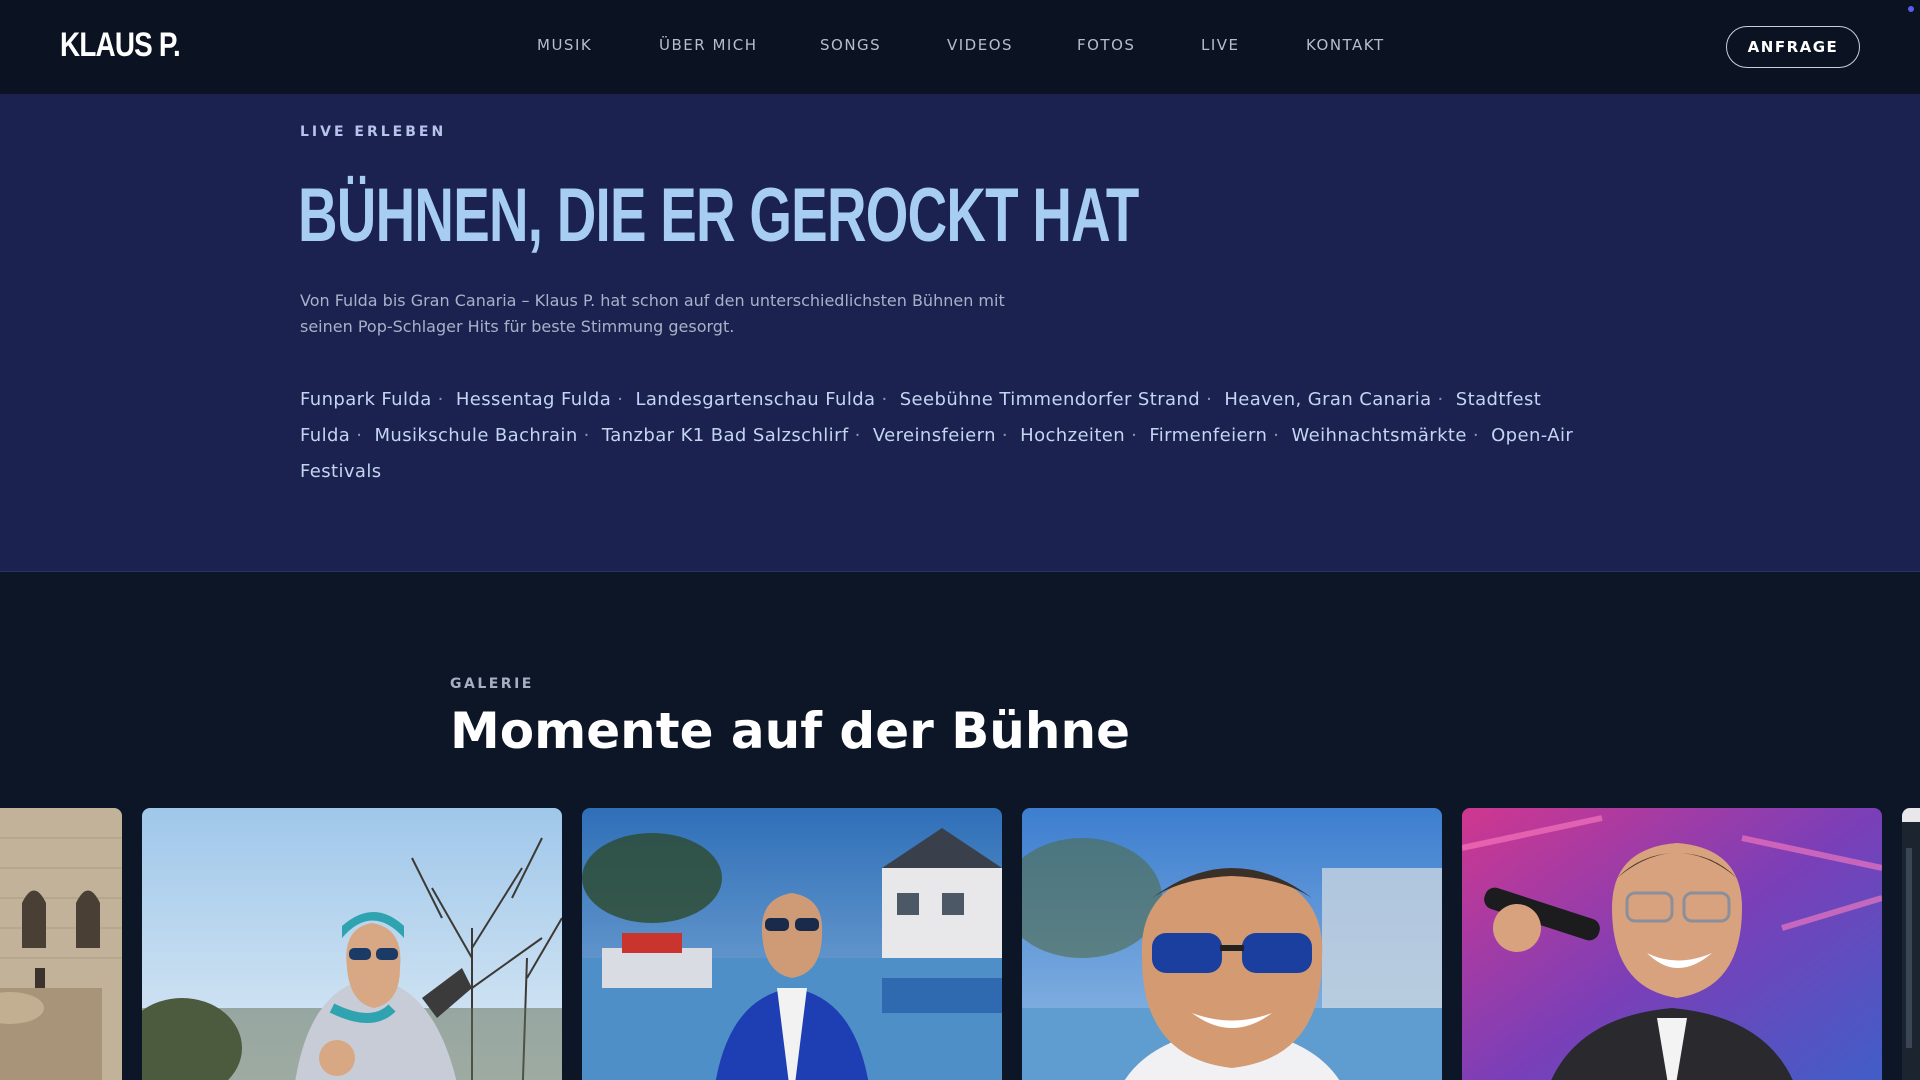 The height and width of the screenshot is (1080, 1920). What do you see at coordinates (718, 215) in the screenshot?
I see `live-headline: BÜHNEN, DIE ER GEROCKT HAT` at bounding box center [718, 215].